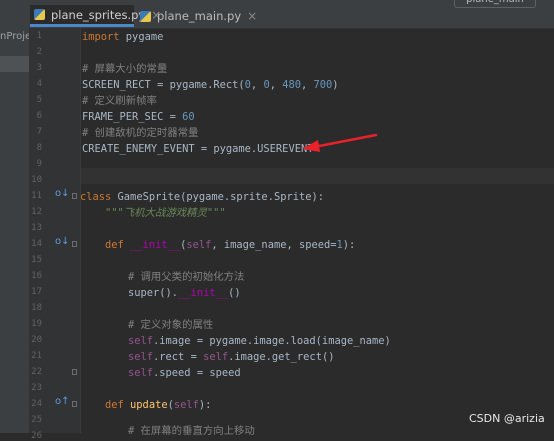 The image size is (554, 441). I want to click on line-number: 20, so click(36, 340).